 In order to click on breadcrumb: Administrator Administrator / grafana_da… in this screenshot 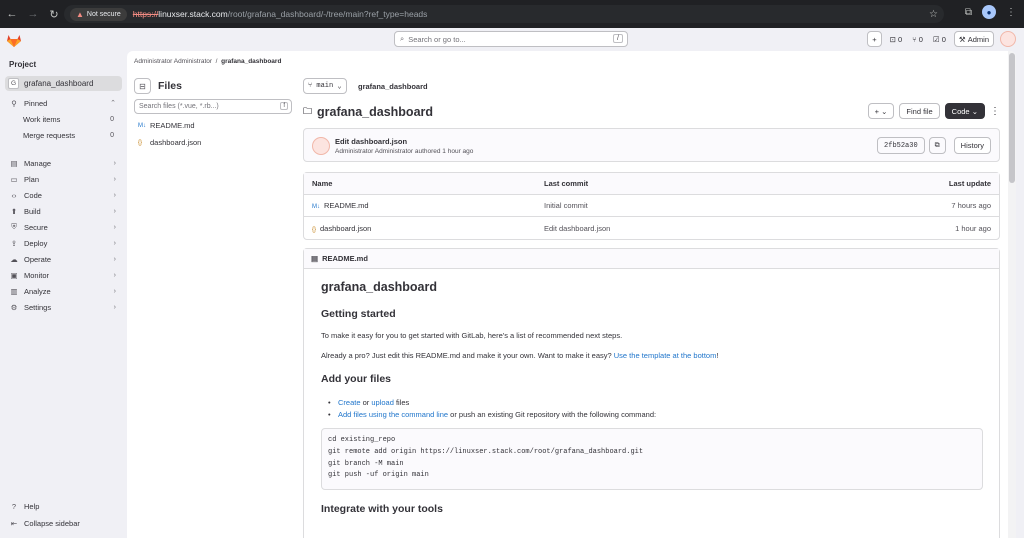, I will do `click(207, 61)`.